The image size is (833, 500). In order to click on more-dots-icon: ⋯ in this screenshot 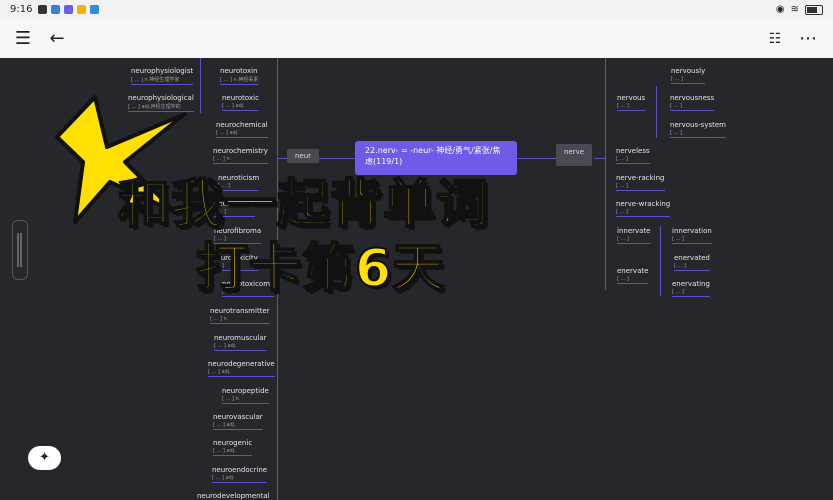, I will do `click(808, 39)`.